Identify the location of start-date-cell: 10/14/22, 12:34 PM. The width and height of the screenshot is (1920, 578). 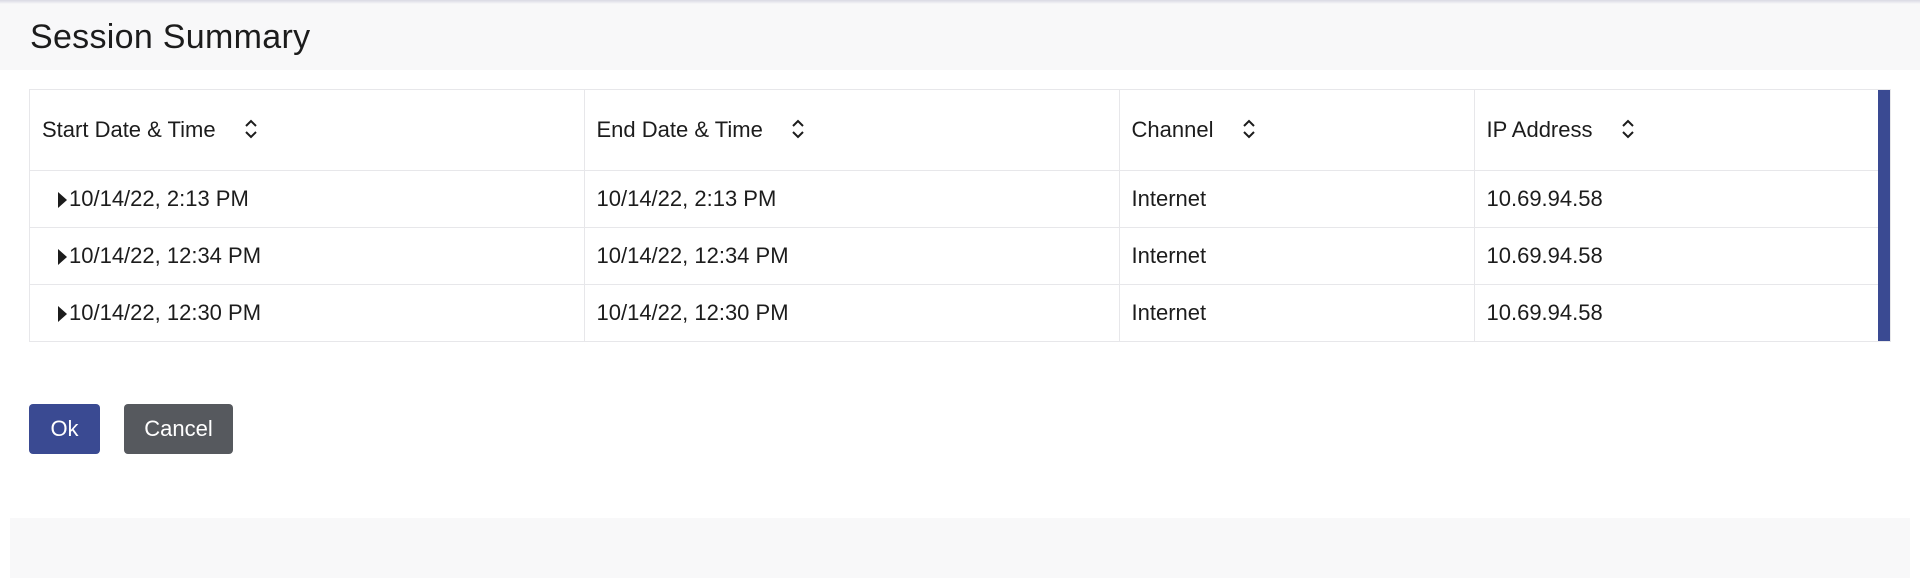
(307, 256).